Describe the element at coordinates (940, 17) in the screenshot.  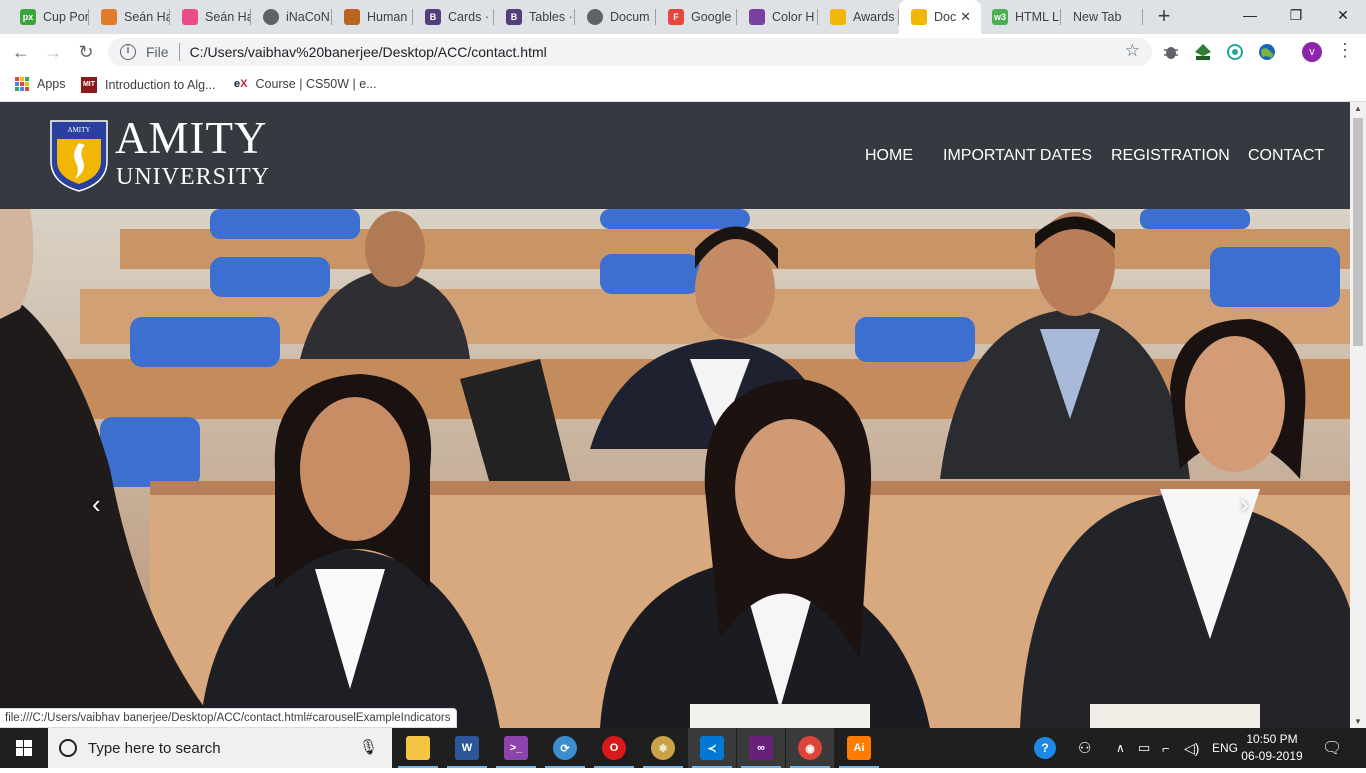
I see `browser-tab: Doc ✕` at that location.